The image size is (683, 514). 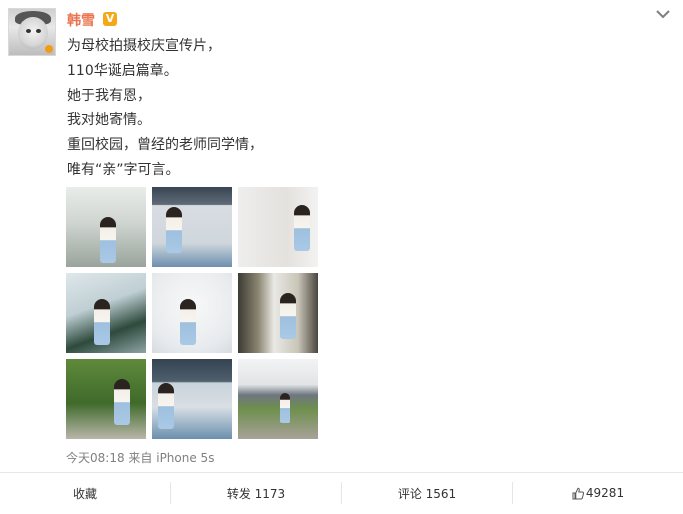 I want to click on avatar-badge, so click(x=49, y=49).